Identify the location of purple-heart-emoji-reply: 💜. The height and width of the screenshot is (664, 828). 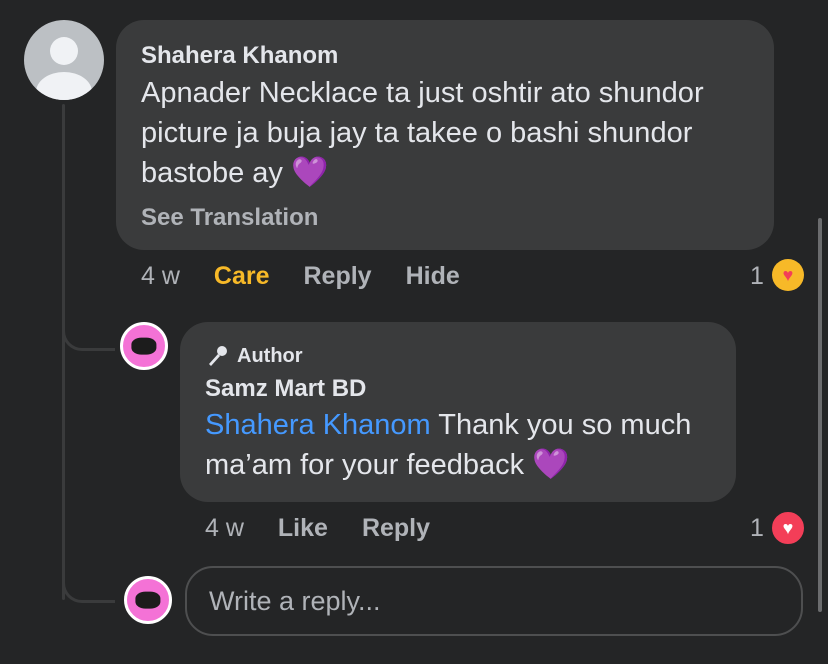
(551, 464).